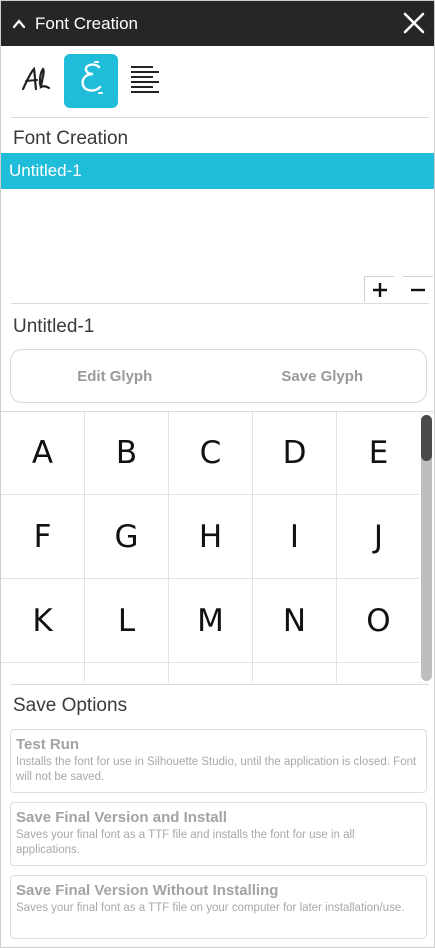 This screenshot has height=948, width=435. What do you see at coordinates (217, 23) in the screenshot?
I see `panel-titlebar: Font Creation` at bounding box center [217, 23].